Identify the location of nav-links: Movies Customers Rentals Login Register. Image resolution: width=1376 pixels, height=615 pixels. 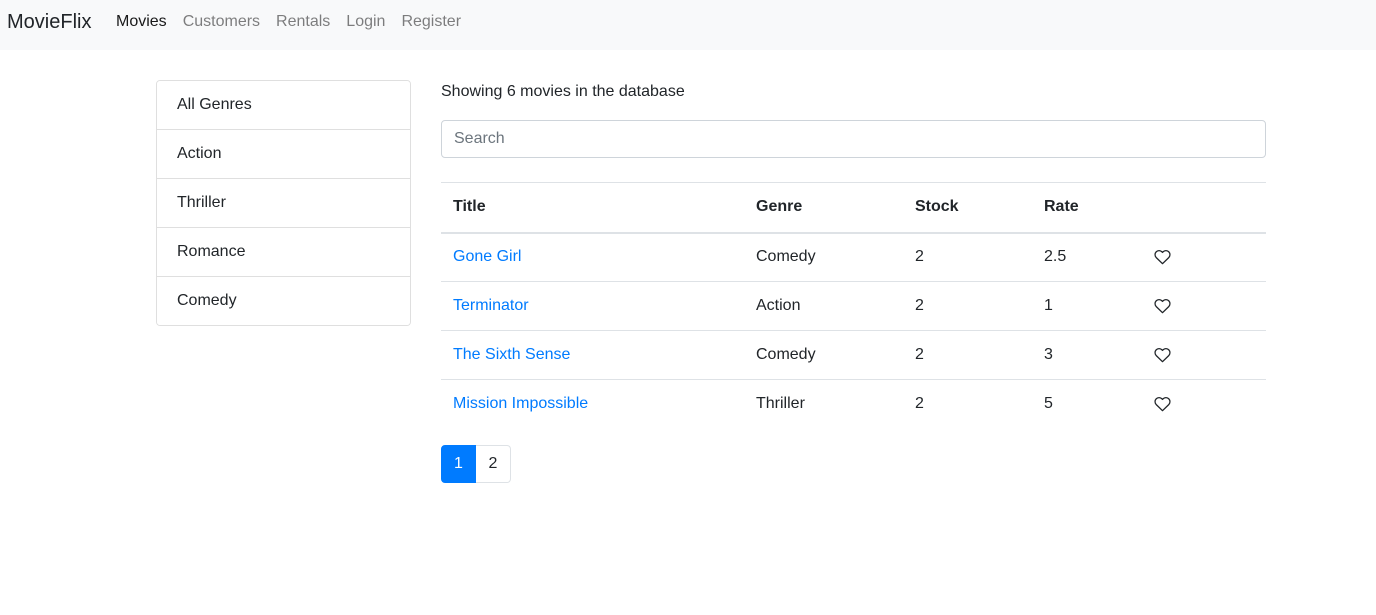
(288, 22).